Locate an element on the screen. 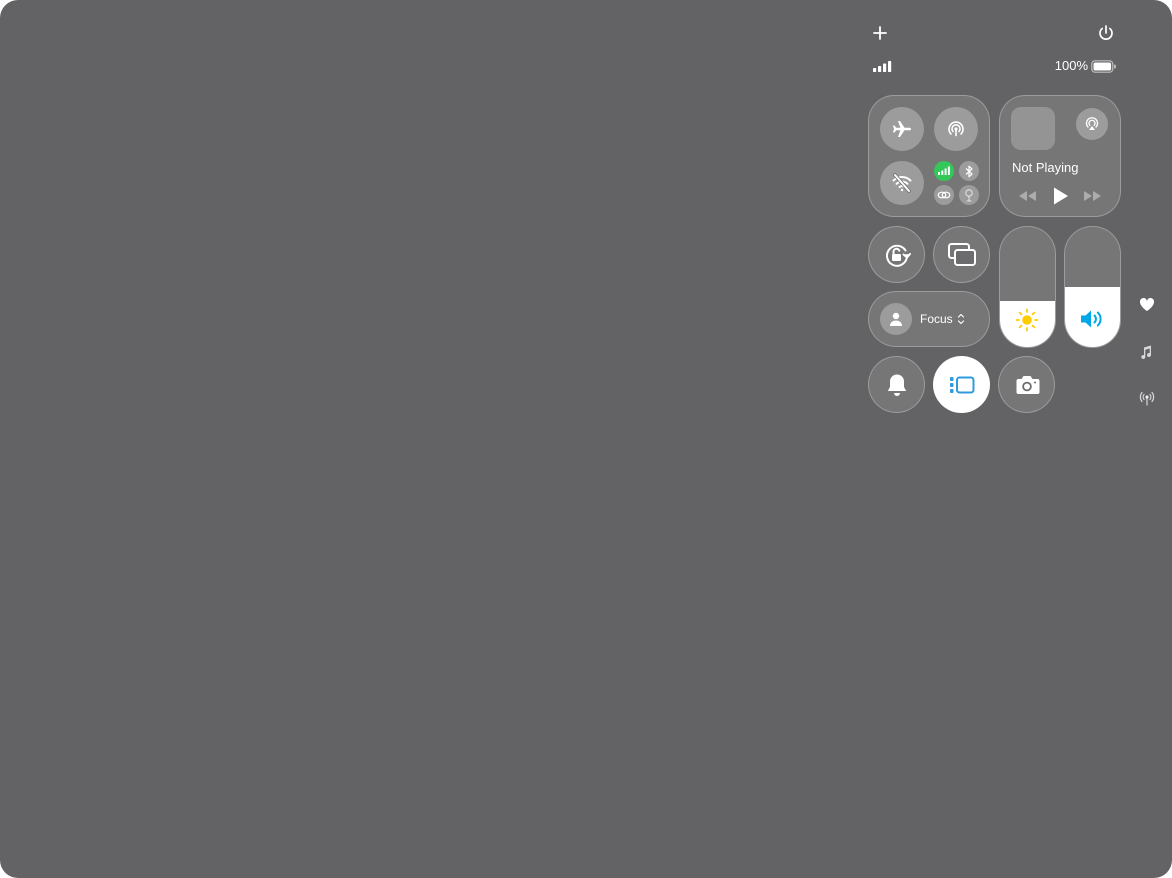  airplay-icon is located at coordinates (1092, 124).